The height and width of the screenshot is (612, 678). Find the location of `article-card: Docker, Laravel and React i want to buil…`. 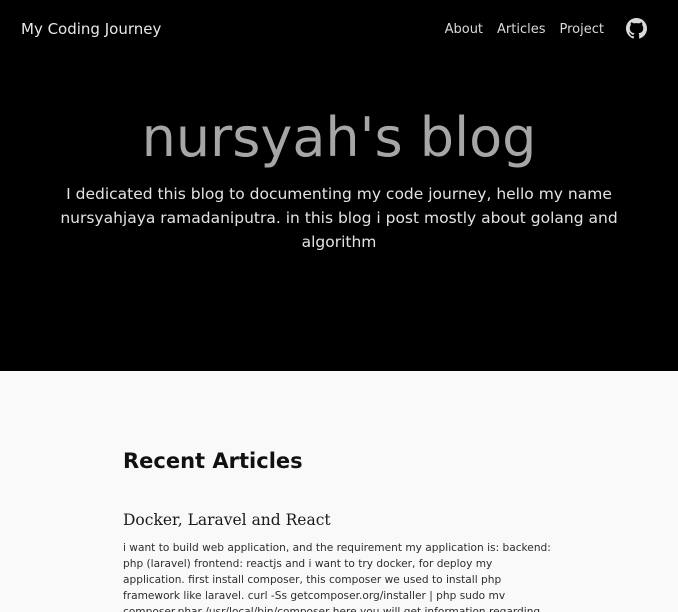

article-card: Docker, Laravel and React i want to buil… is located at coordinates (338, 560).